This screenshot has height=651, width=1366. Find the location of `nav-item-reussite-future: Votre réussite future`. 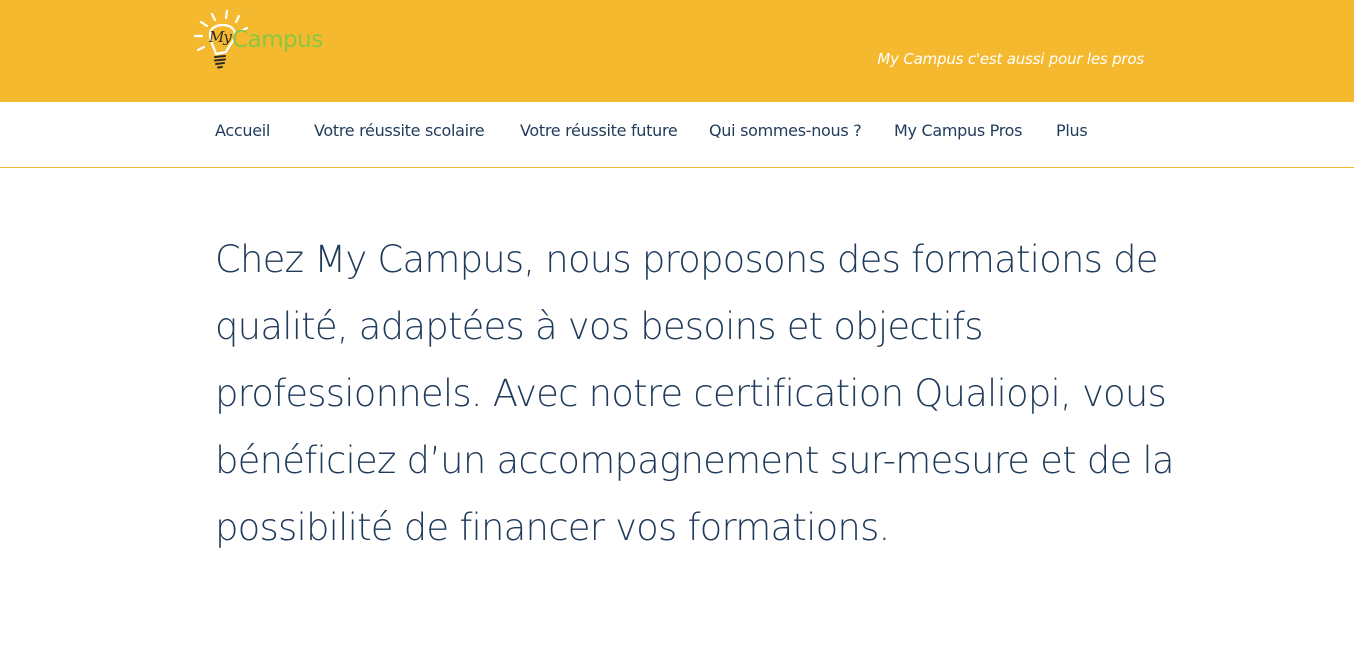

nav-item-reussite-future: Votre réussite future is located at coordinates (599, 130).